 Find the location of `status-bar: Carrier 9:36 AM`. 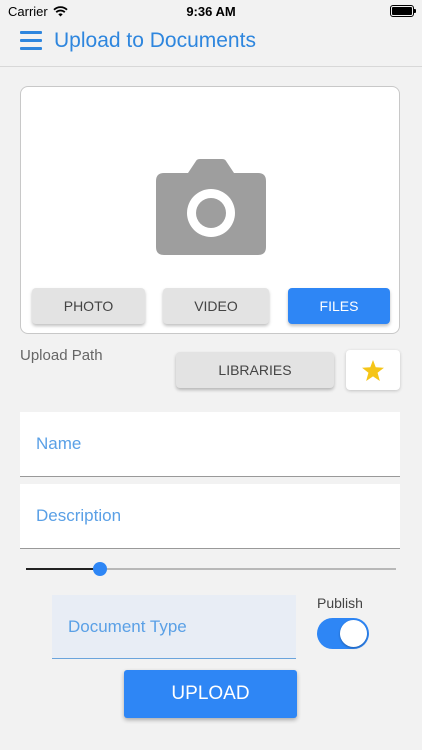

status-bar: Carrier 9:36 AM is located at coordinates (211, 11).